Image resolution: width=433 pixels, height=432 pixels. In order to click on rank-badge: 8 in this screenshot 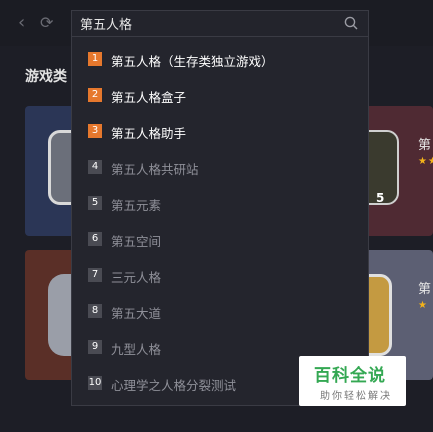, I will do `click(95, 311)`.